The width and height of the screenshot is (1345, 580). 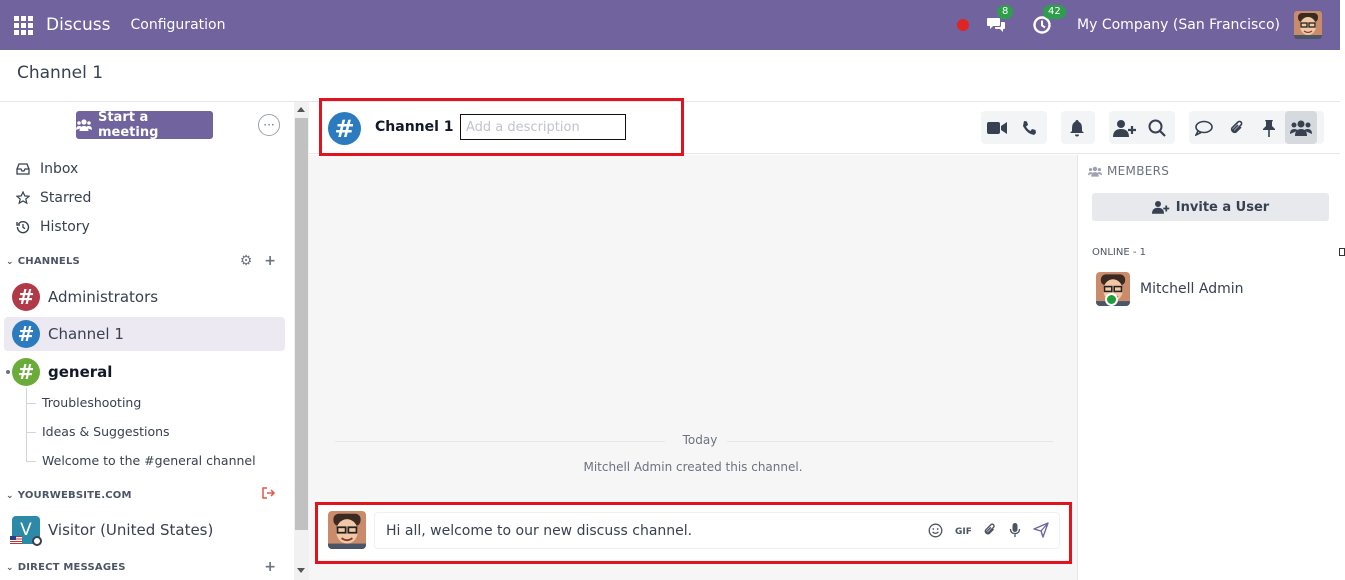 I want to click on member-name: Mitchell Admin, so click(x=1192, y=289).